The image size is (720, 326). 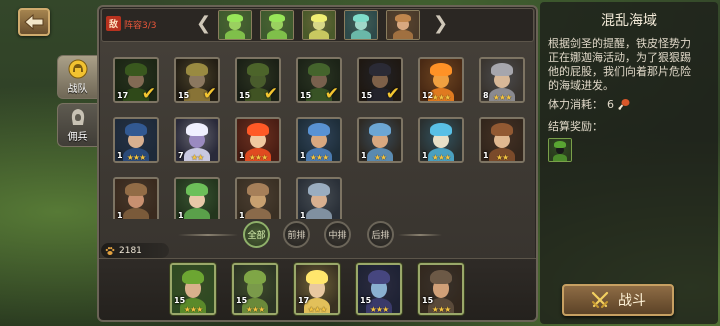 What do you see at coordinates (619, 57) in the screenshot?
I see `stage-description-line: 正在娜迦海活动，为了狠狠踢` at bounding box center [619, 57].